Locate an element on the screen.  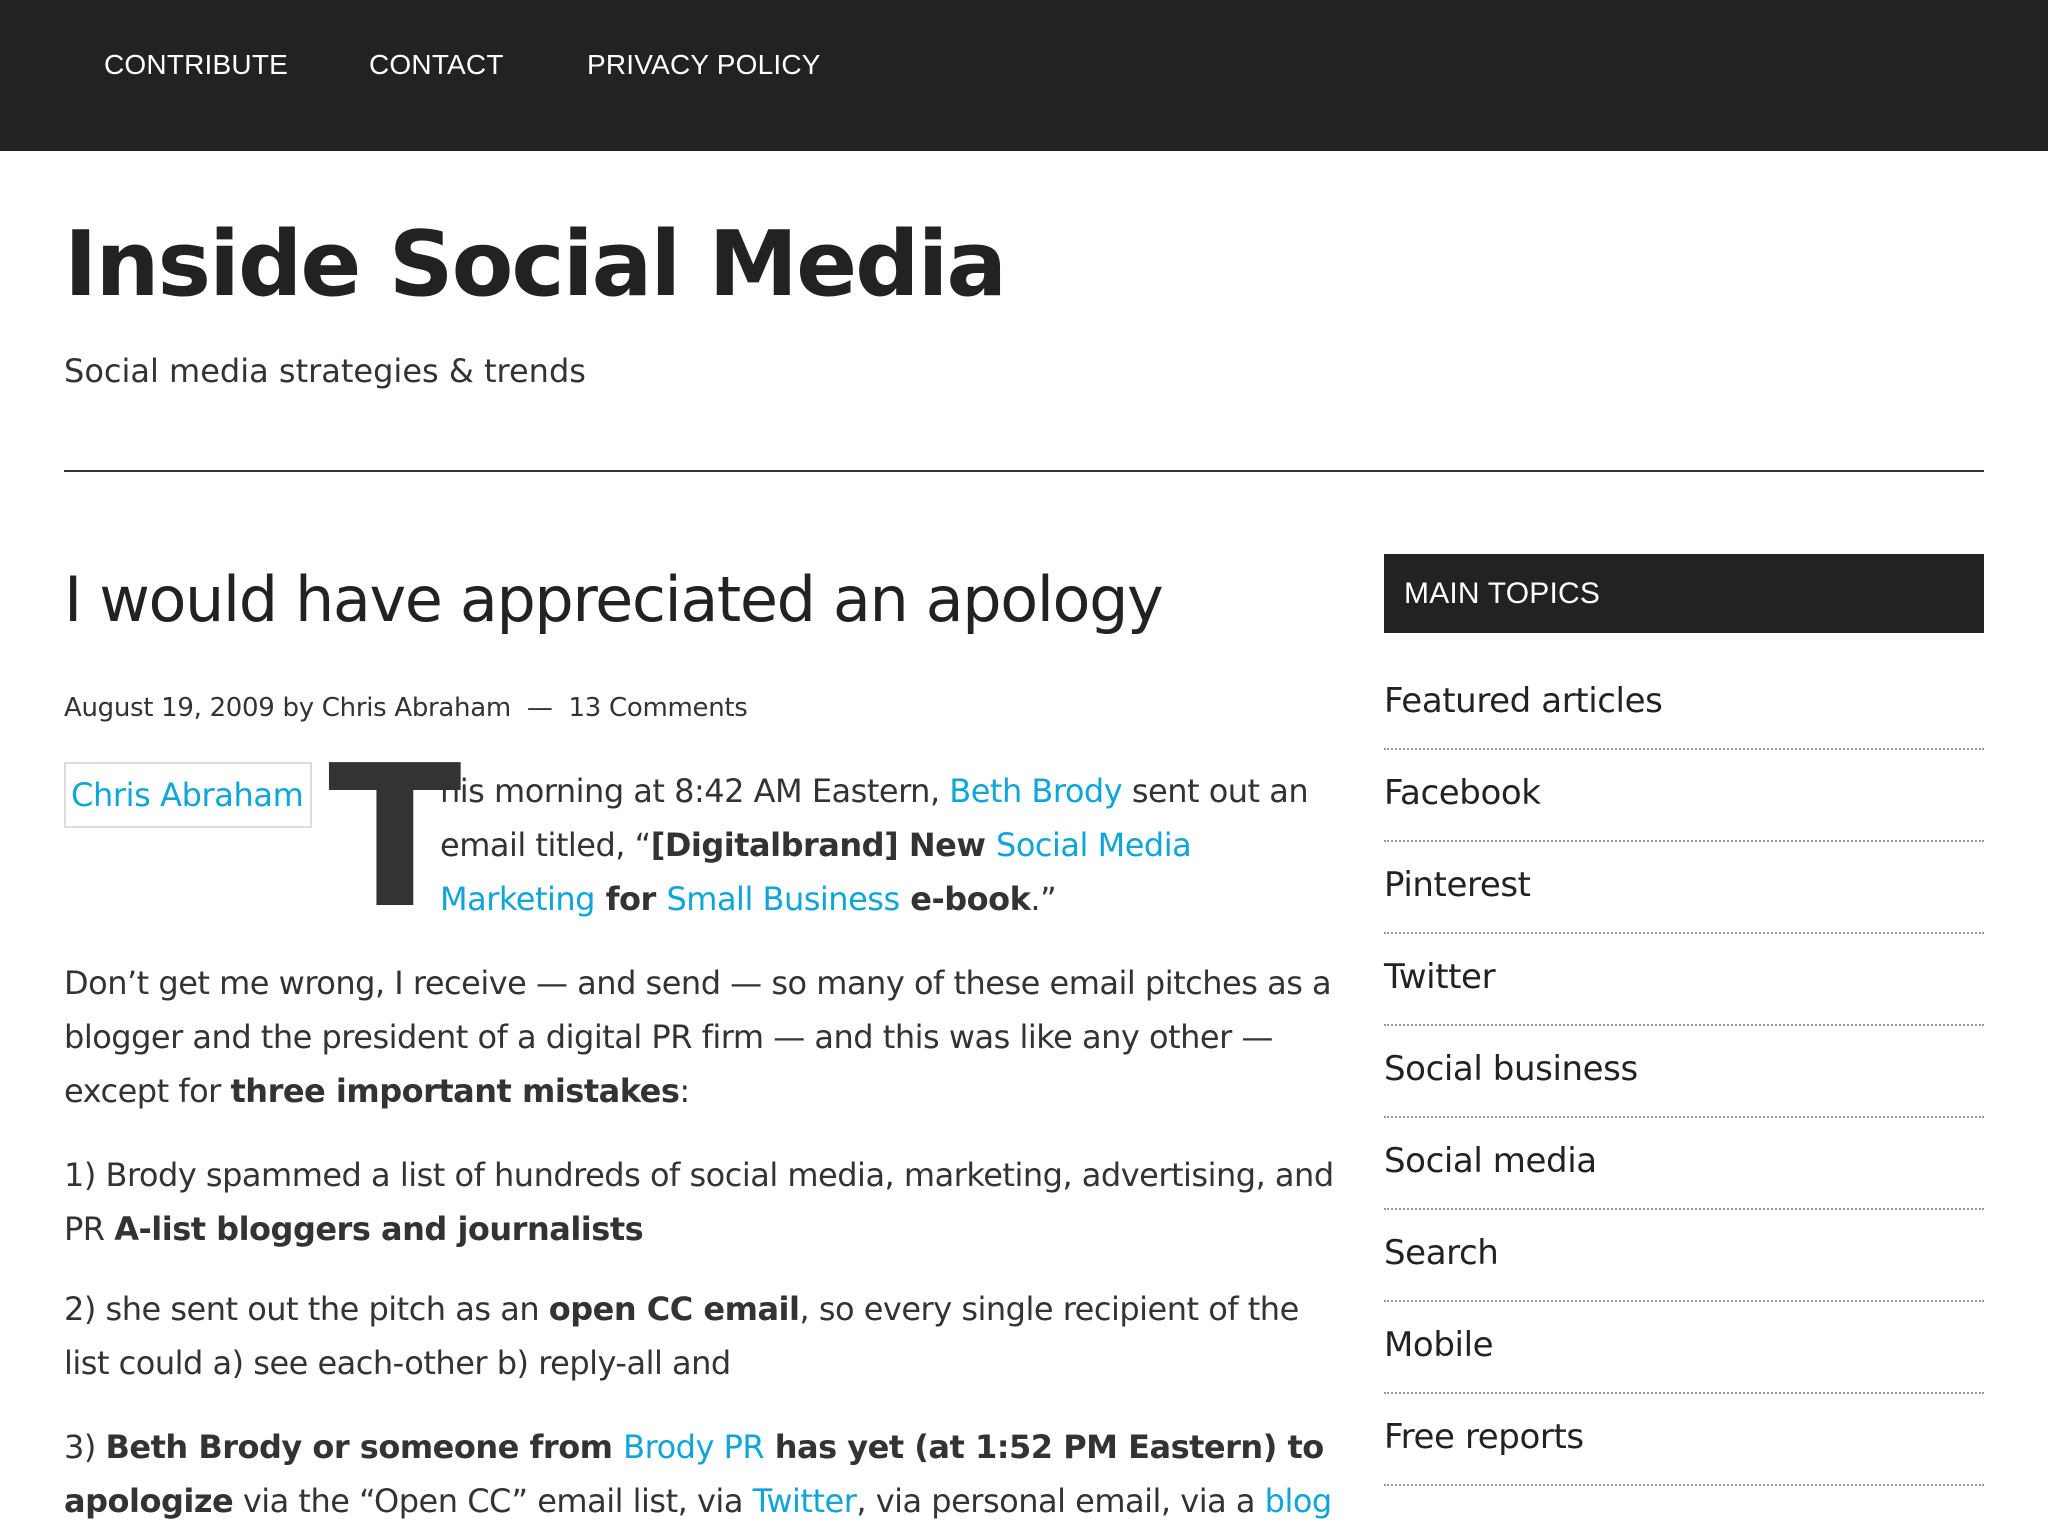
sidebar-topic-featured-articles: Featured articles is located at coordinates (1684, 704).